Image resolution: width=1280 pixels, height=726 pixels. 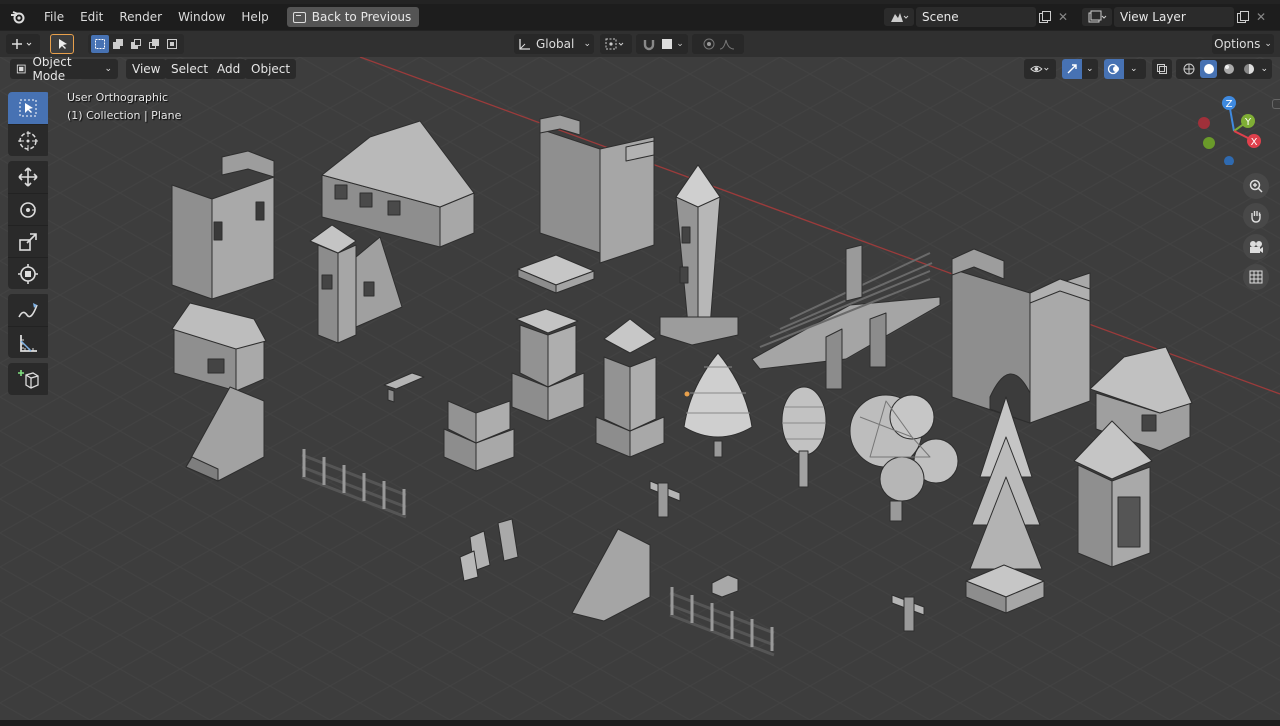 What do you see at coordinates (1072, 69) in the screenshot?
I see `gizmo-icon` at bounding box center [1072, 69].